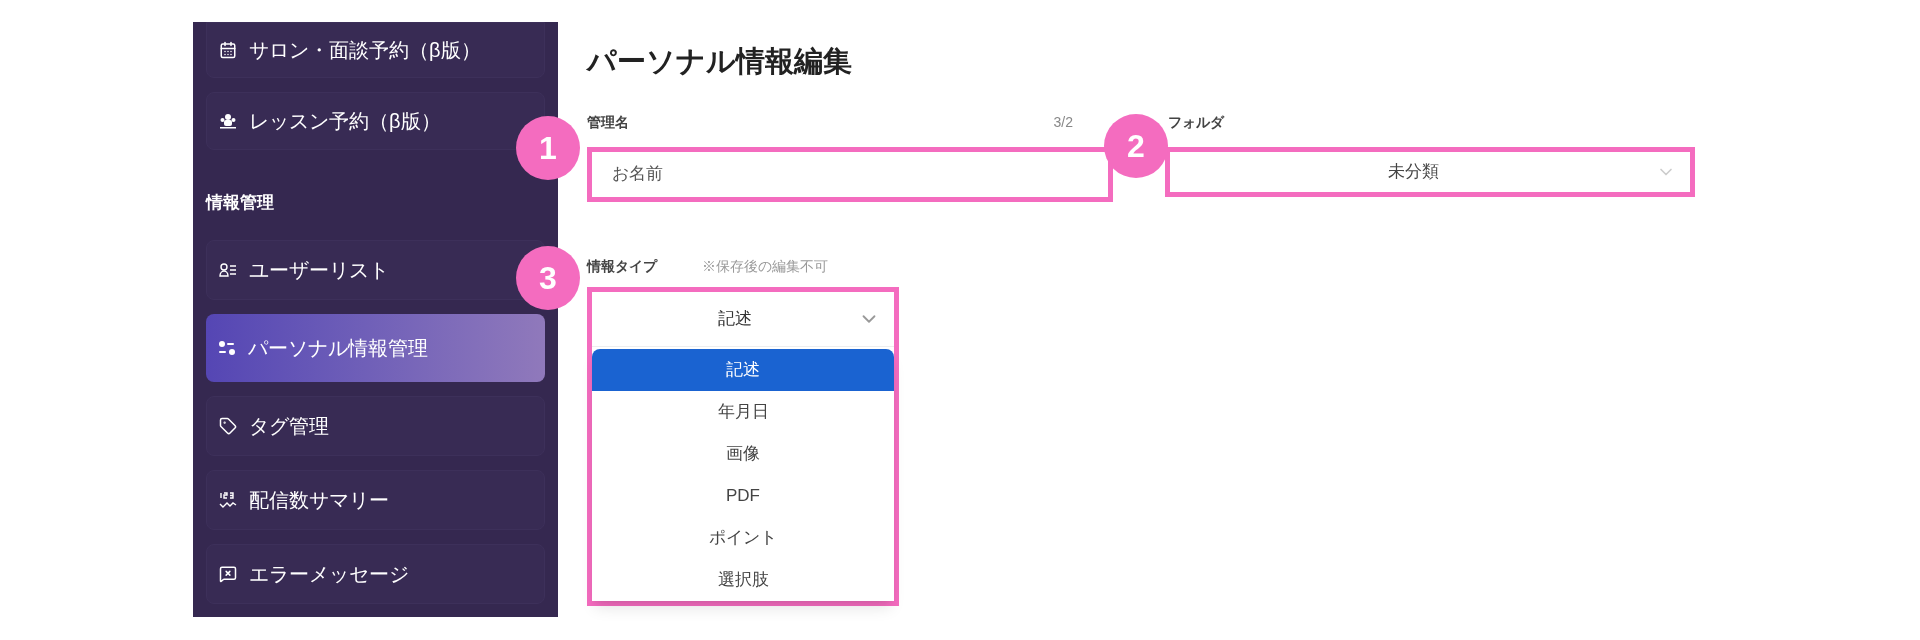 This screenshot has width=1920, height=640. I want to click on dropdown-option: 選択肢, so click(743, 579).